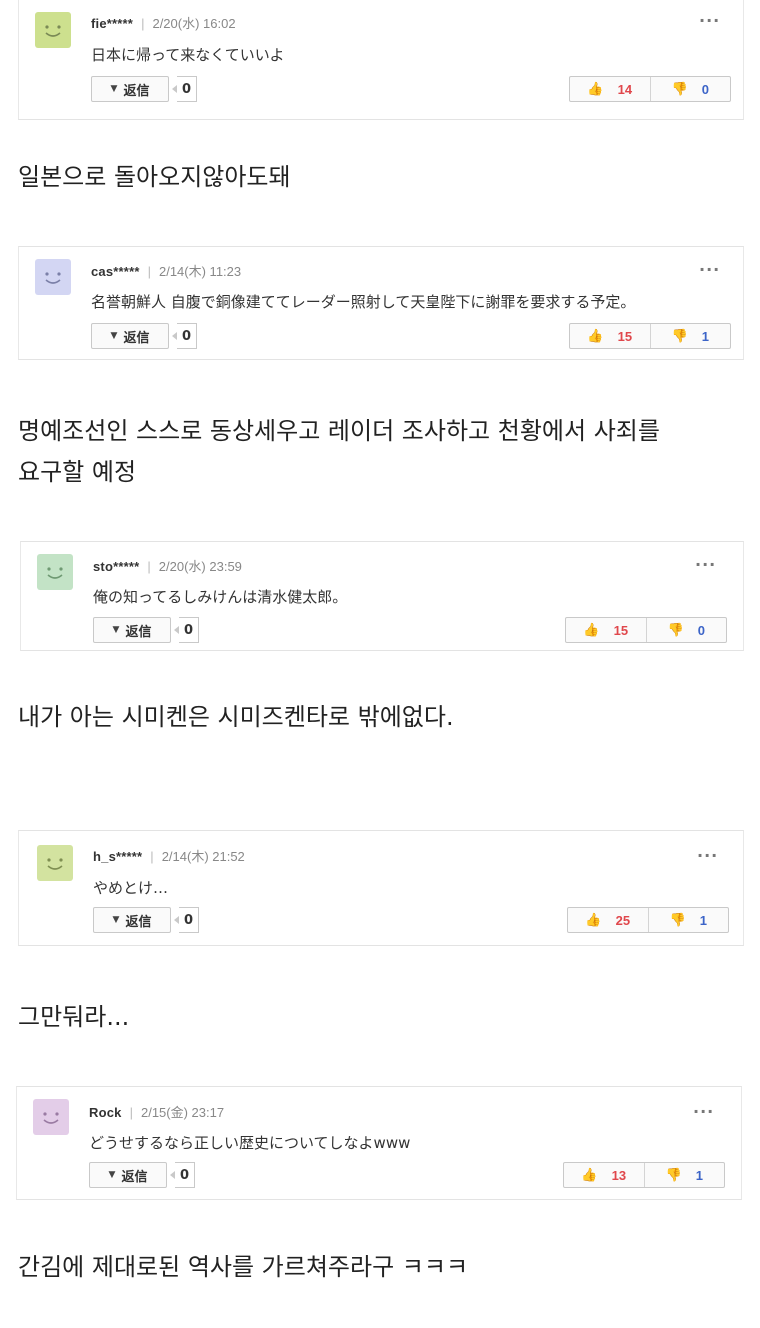 This screenshot has width=760, height=1328. Describe the element at coordinates (203, 856) in the screenshot. I see `comment-date: 2/14(木) 21:52` at that location.